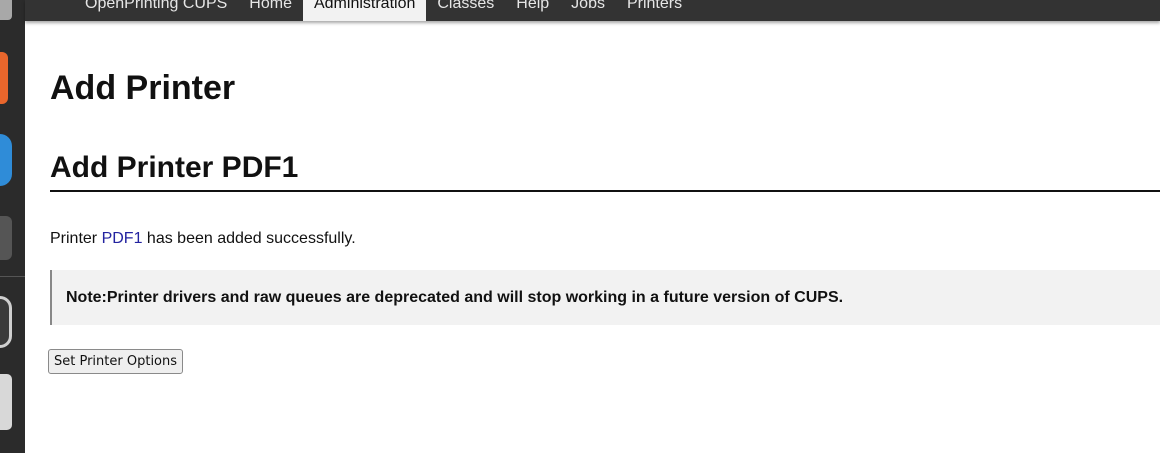 The height and width of the screenshot is (453, 1160). Describe the element at coordinates (270, 8) in the screenshot. I see `nav-item-home: Home` at that location.